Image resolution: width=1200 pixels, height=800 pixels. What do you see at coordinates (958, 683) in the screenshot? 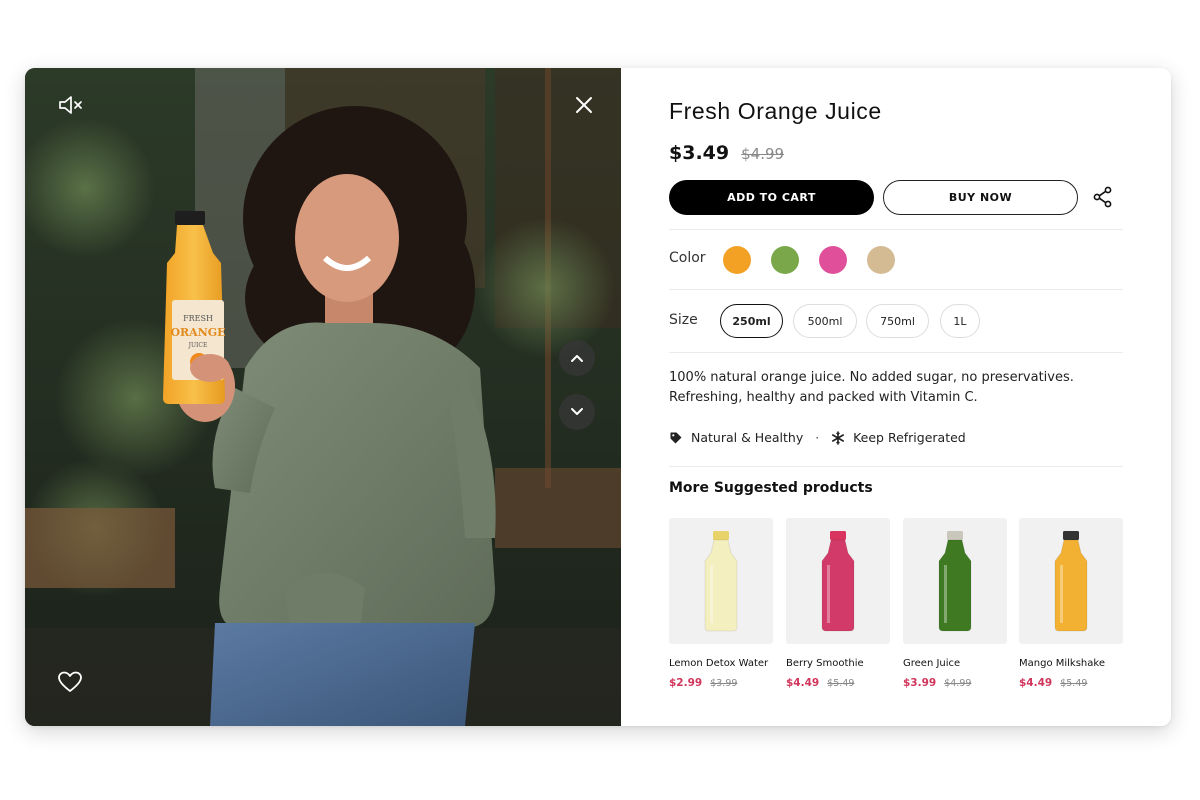
I see `suggested-product-original-price: $4.99` at bounding box center [958, 683].